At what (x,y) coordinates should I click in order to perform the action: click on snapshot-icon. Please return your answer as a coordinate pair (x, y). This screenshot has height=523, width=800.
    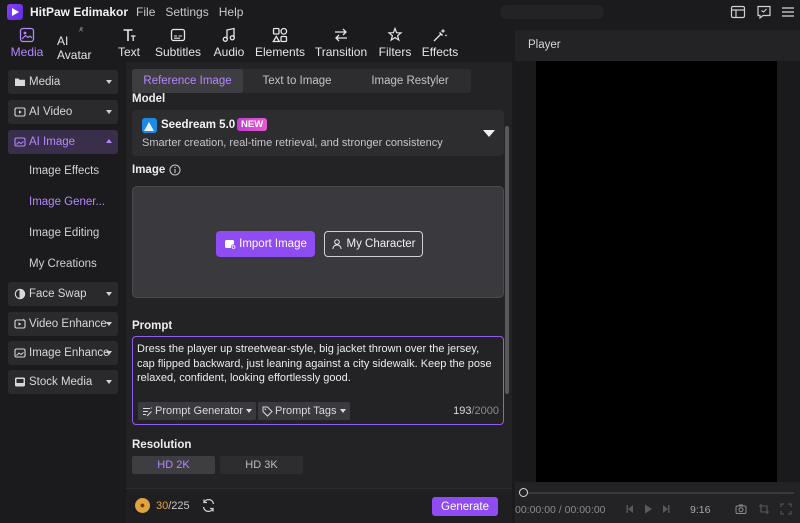
    Looking at the image, I should click on (741, 509).